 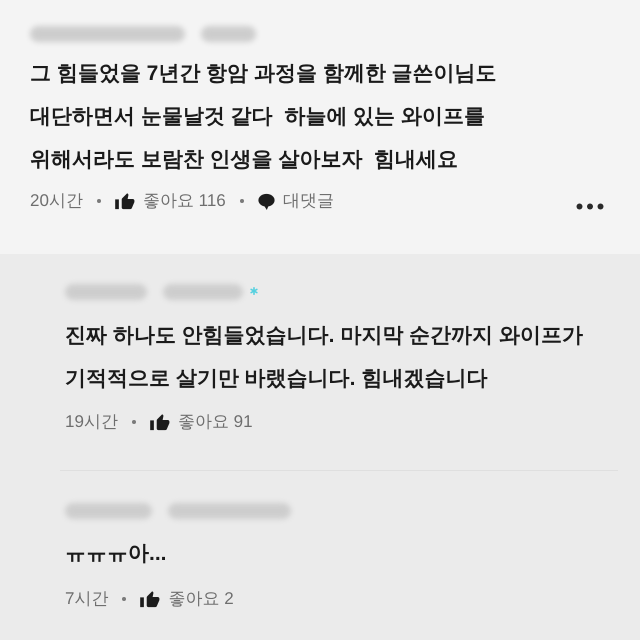 What do you see at coordinates (86, 599) in the screenshot?
I see `time-ago: 7시간` at bounding box center [86, 599].